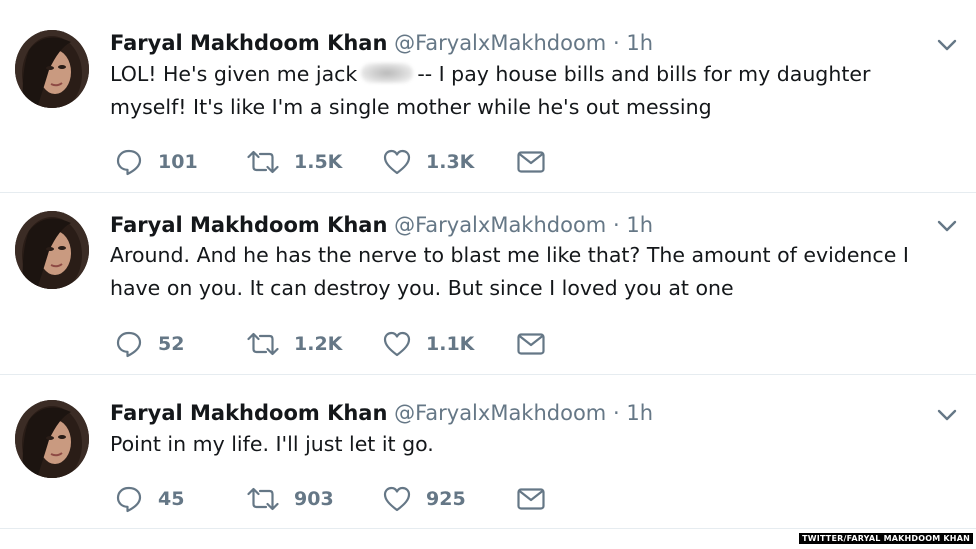 This screenshot has width=976, height=549. I want to click on like-count: 925, so click(446, 499).